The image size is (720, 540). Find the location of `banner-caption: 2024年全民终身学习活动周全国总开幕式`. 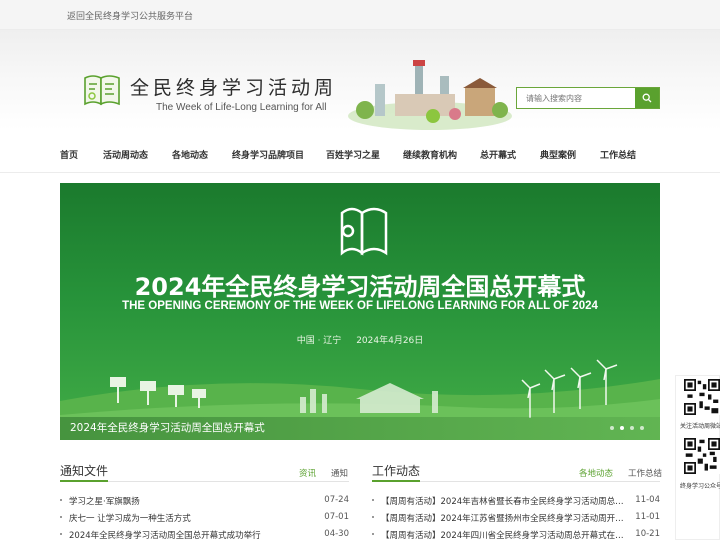

banner-caption: 2024年全民终身学习活动周全国总开幕式 is located at coordinates (360, 428).